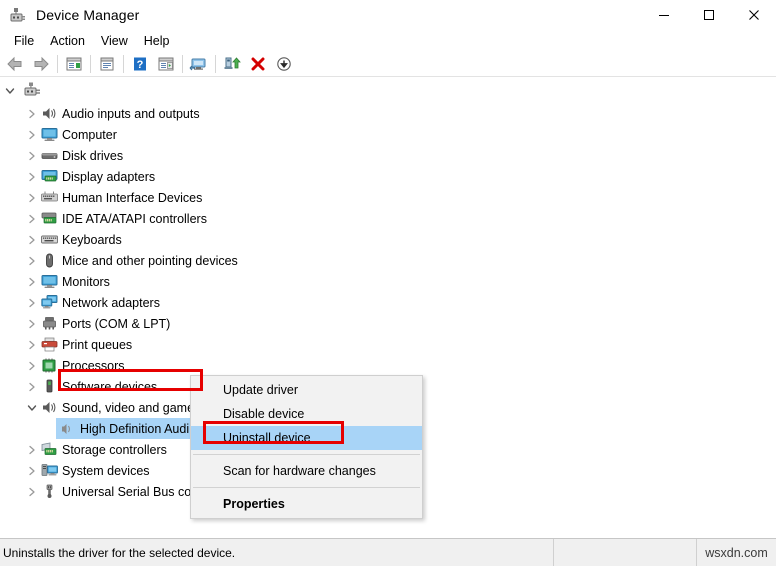 The image size is (776, 566). Describe the element at coordinates (284, 64) in the screenshot. I see `disable-device-button` at that location.